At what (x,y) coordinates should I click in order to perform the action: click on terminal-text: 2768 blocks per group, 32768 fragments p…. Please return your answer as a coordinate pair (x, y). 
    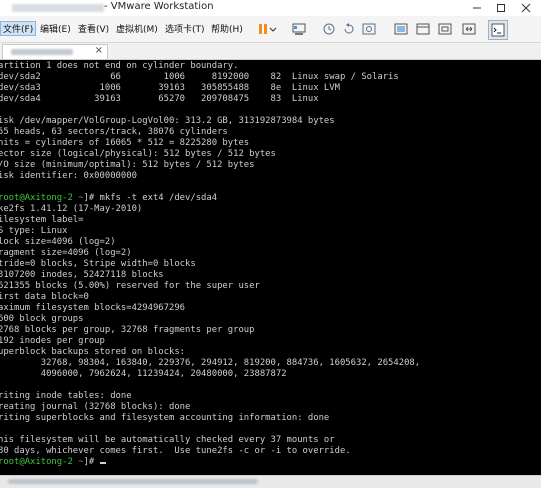
    Looking at the image, I should click on (127, 330).